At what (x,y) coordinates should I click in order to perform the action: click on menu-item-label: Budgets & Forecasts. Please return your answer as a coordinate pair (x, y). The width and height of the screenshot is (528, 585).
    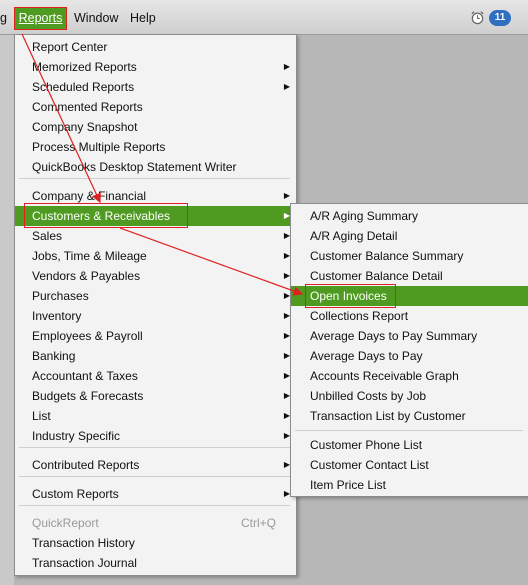
    Looking at the image, I should click on (88, 396).